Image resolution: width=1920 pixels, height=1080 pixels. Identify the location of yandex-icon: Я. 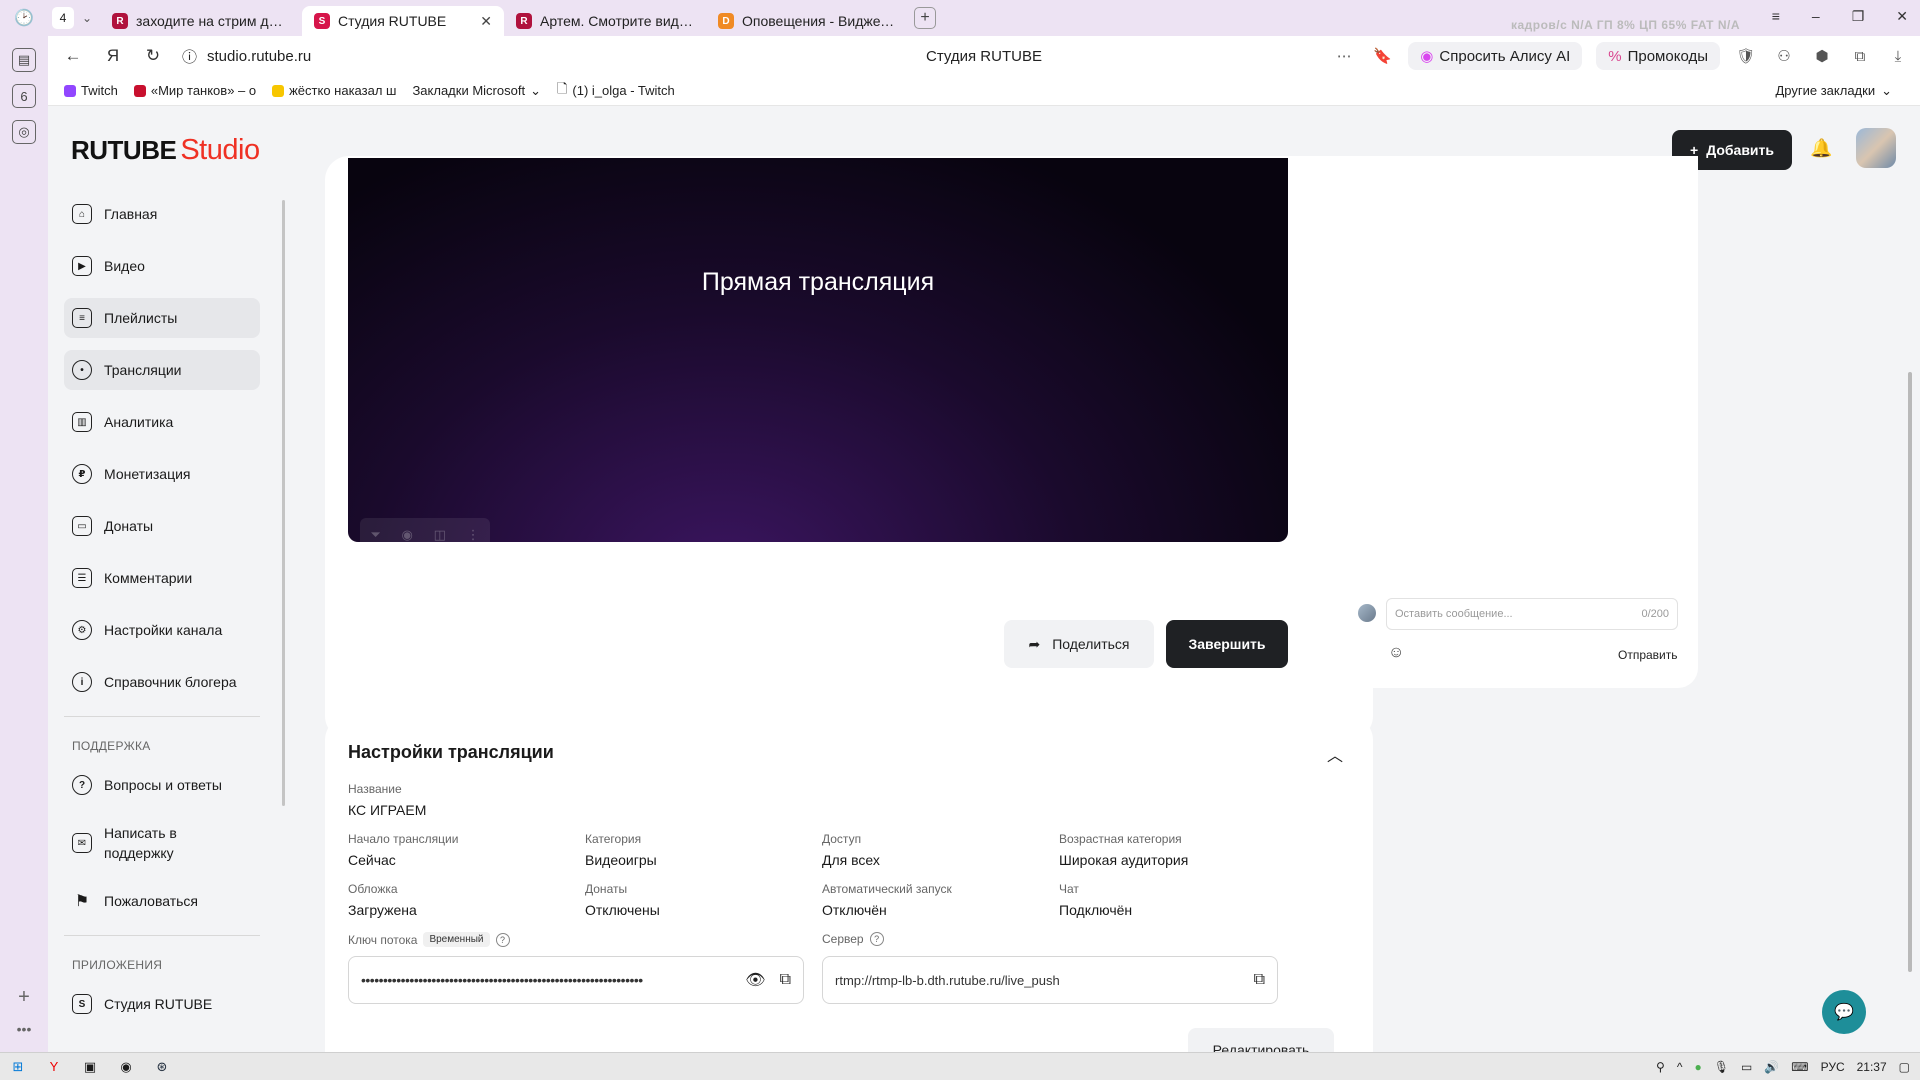
(113, 56).